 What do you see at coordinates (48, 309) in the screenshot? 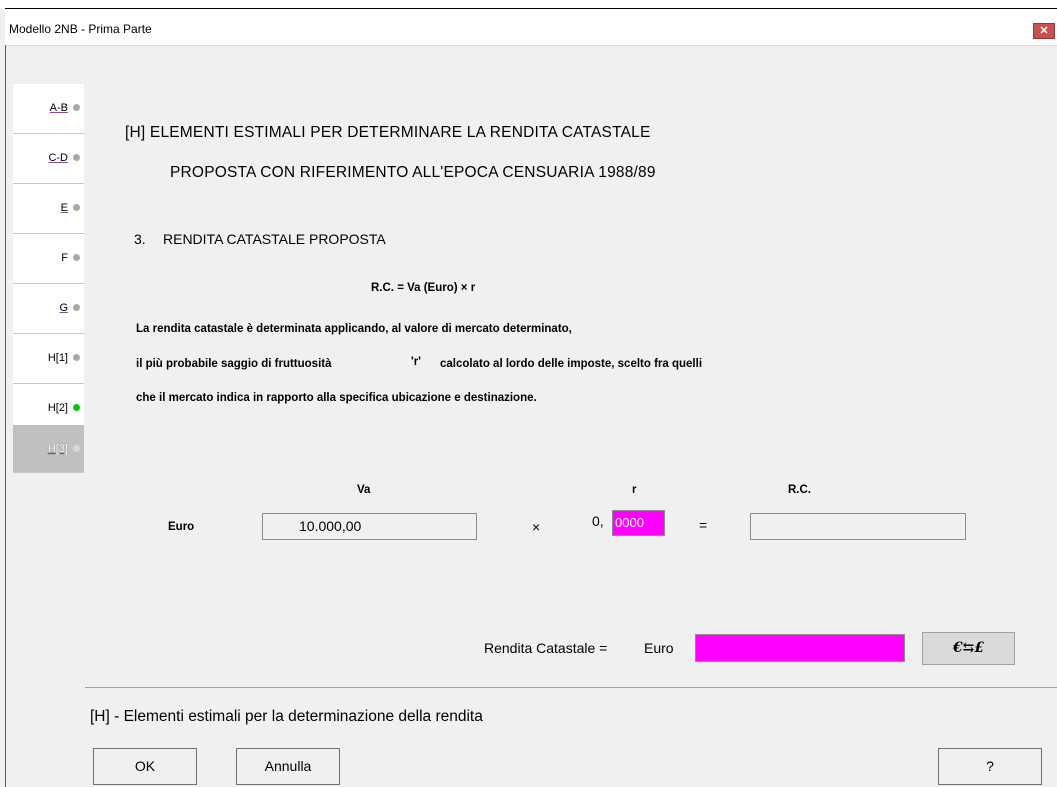
I see `tab-g: G` at bounding box center [48, 309].